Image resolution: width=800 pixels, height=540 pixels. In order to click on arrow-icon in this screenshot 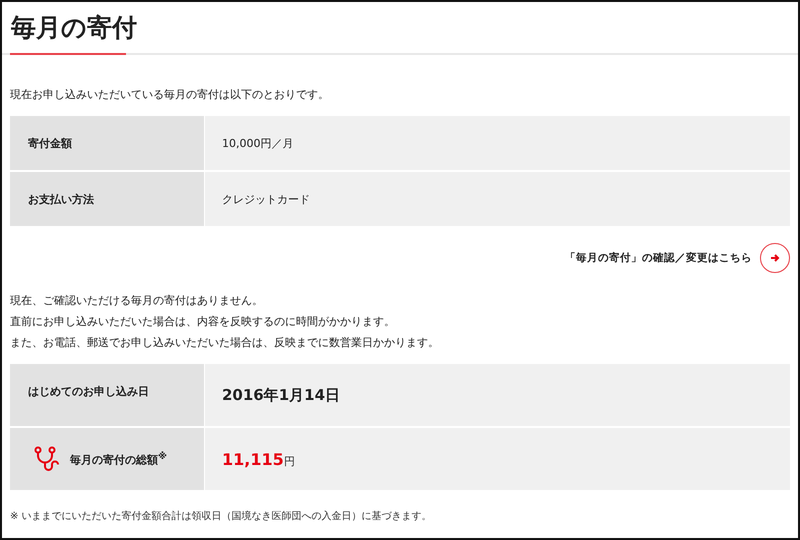, I will do `click(775, 258)`.